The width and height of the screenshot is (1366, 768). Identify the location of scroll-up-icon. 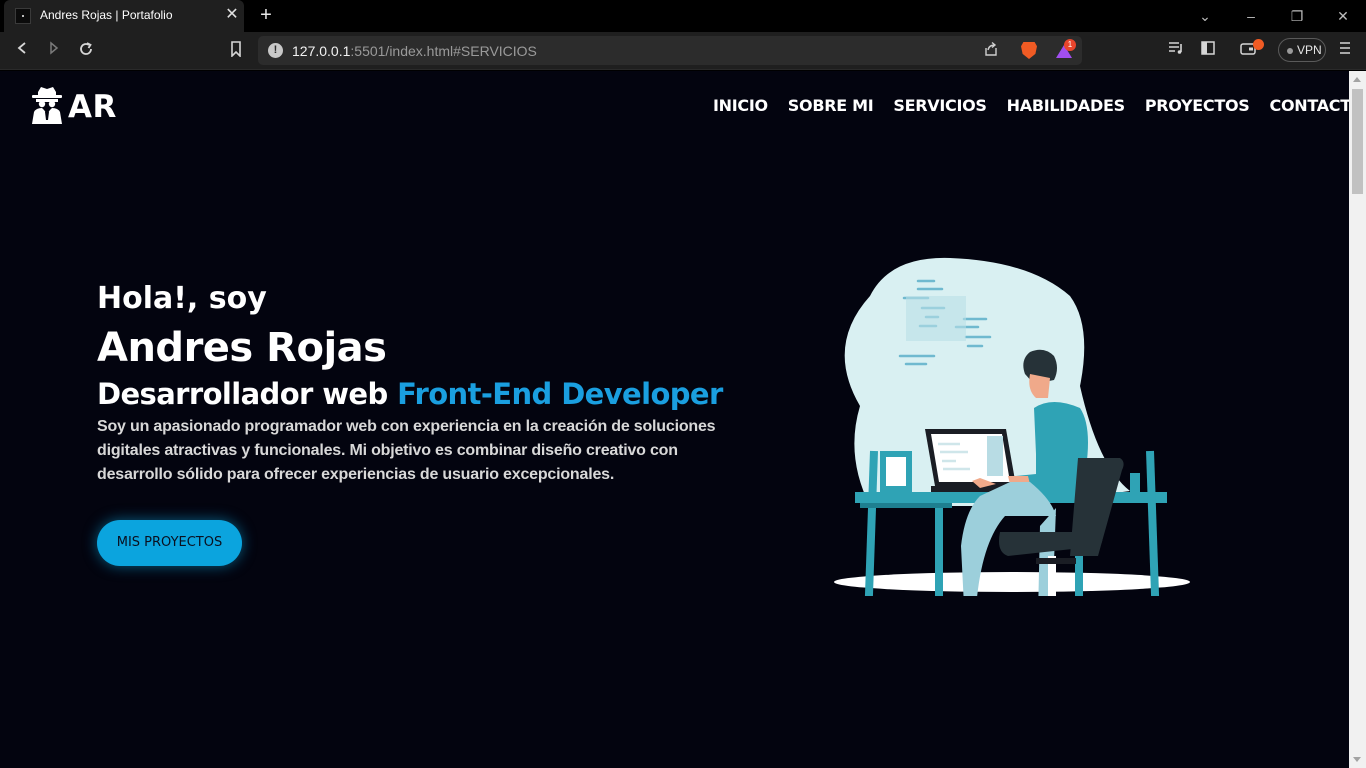
(1357, 79).